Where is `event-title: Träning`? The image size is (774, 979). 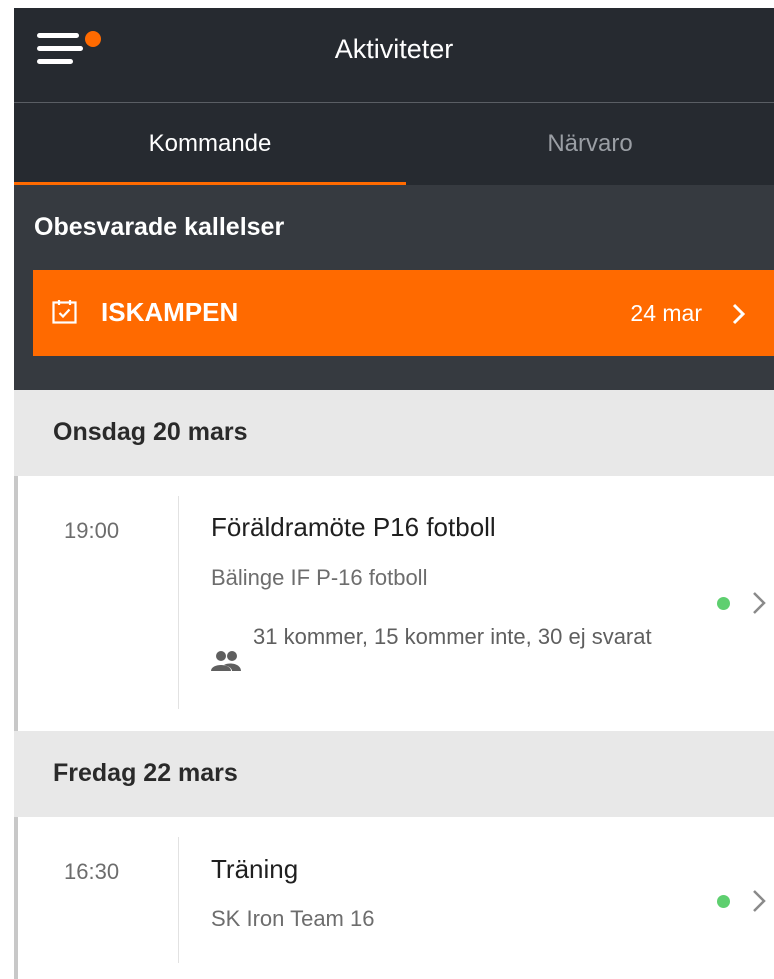 event-title: Träning is located at coordinates (255, 869).